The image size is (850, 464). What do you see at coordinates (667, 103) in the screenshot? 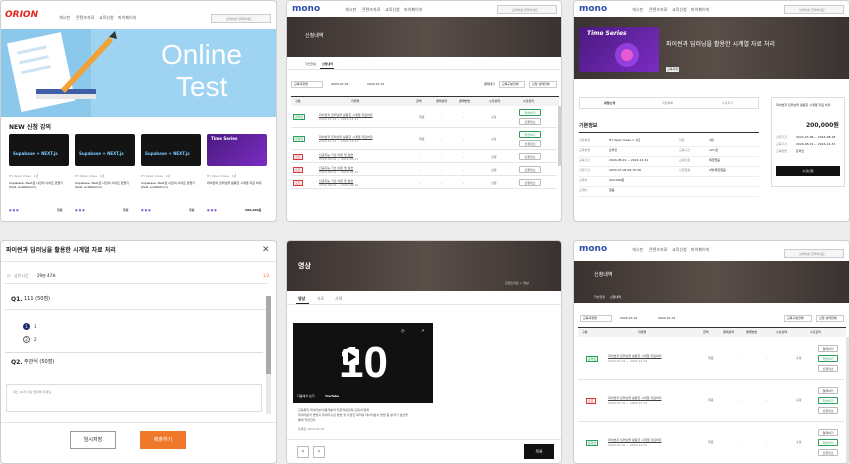
I see `tab-list: 과정목록` at bounding box center [667, 103].